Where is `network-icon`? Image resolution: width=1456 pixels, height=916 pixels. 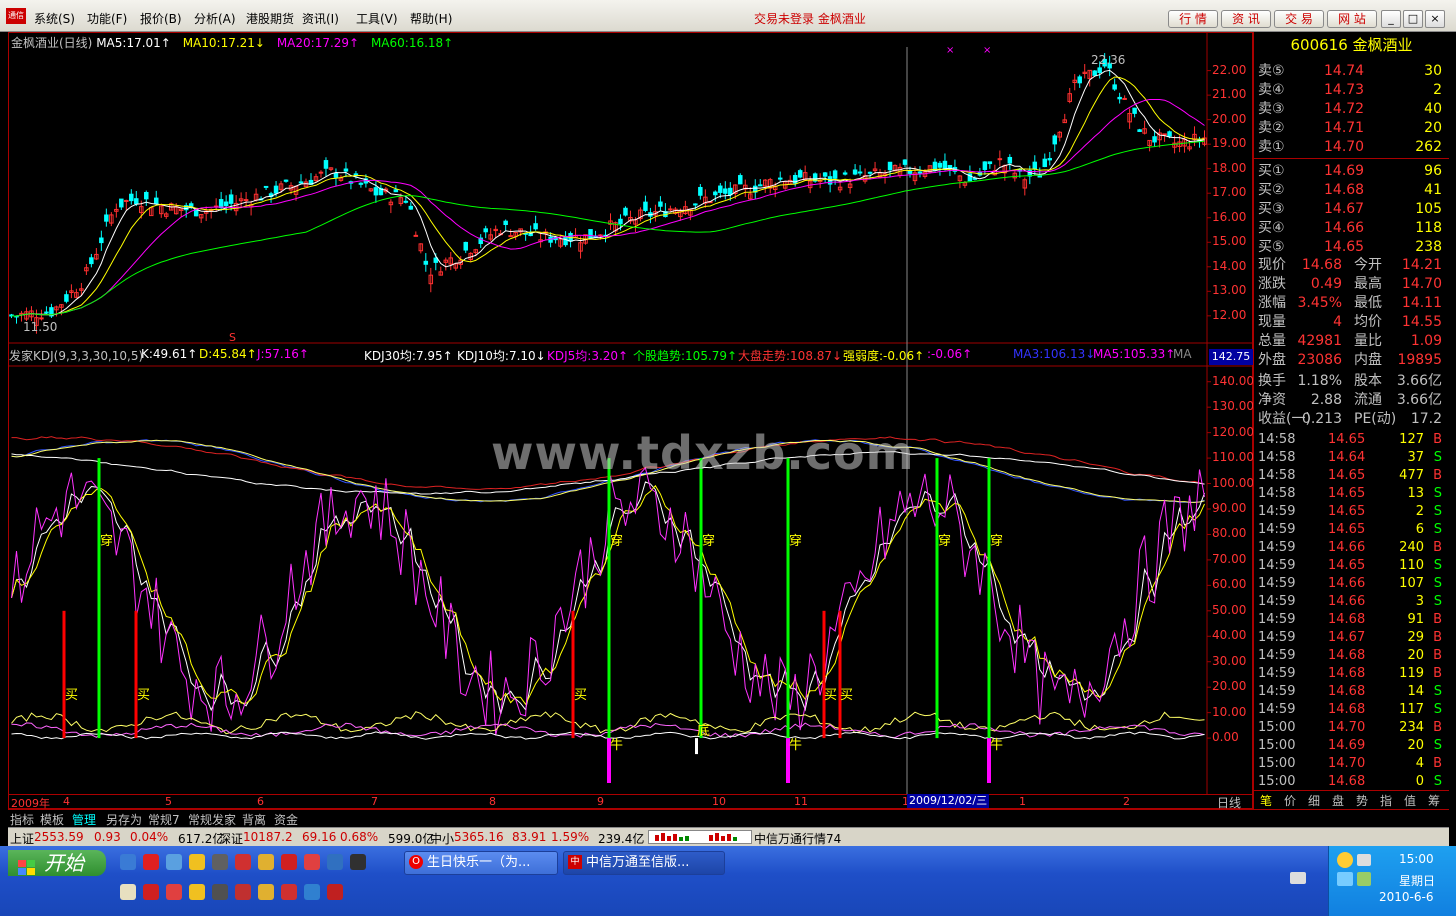 network-icon is located at coordinates (1364, 860).